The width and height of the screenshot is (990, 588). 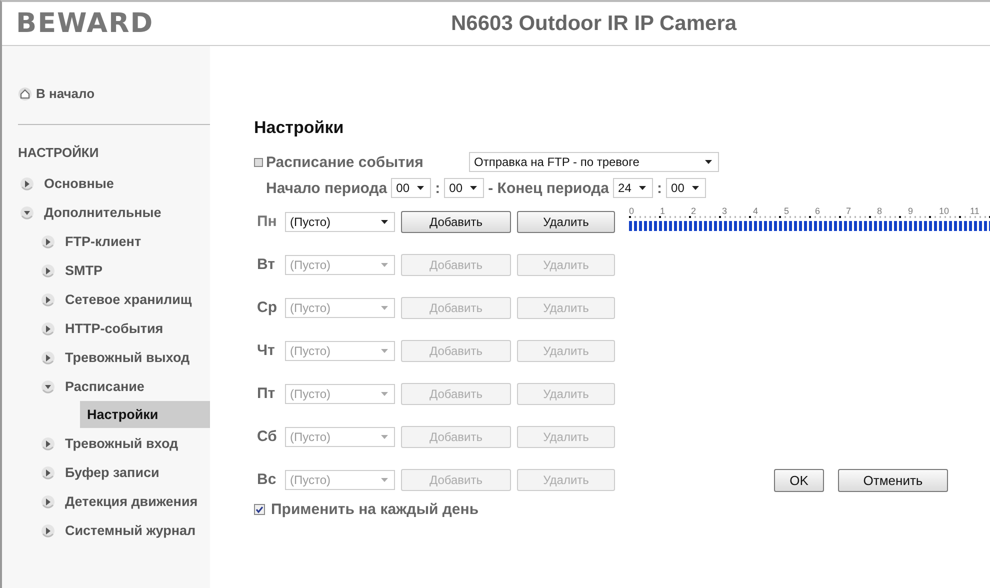 I want to click on sidebar-item: Детекция движения, so click(x=106, y=501).